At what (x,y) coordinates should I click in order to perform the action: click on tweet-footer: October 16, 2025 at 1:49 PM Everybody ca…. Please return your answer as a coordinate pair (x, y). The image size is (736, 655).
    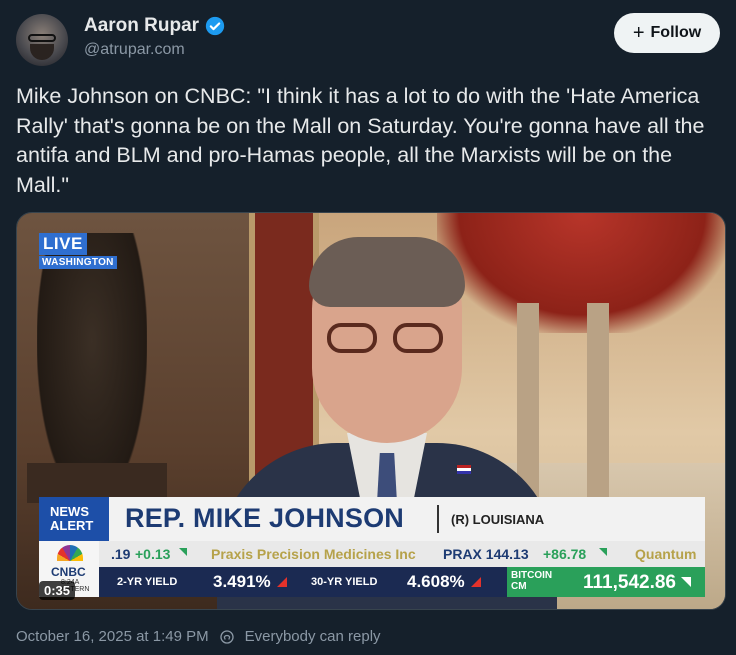
    Looking at the image, I should click on (198, 636).